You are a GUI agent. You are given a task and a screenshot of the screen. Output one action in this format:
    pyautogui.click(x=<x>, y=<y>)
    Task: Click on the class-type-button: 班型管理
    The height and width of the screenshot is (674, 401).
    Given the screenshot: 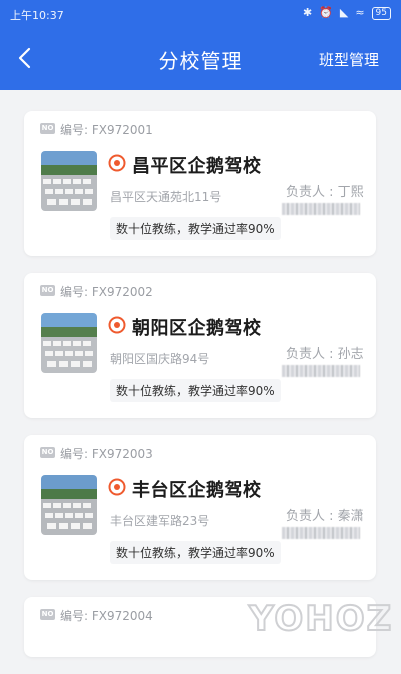 What is the action you would take?
    pyautogui.click(x=349, y=59)
    